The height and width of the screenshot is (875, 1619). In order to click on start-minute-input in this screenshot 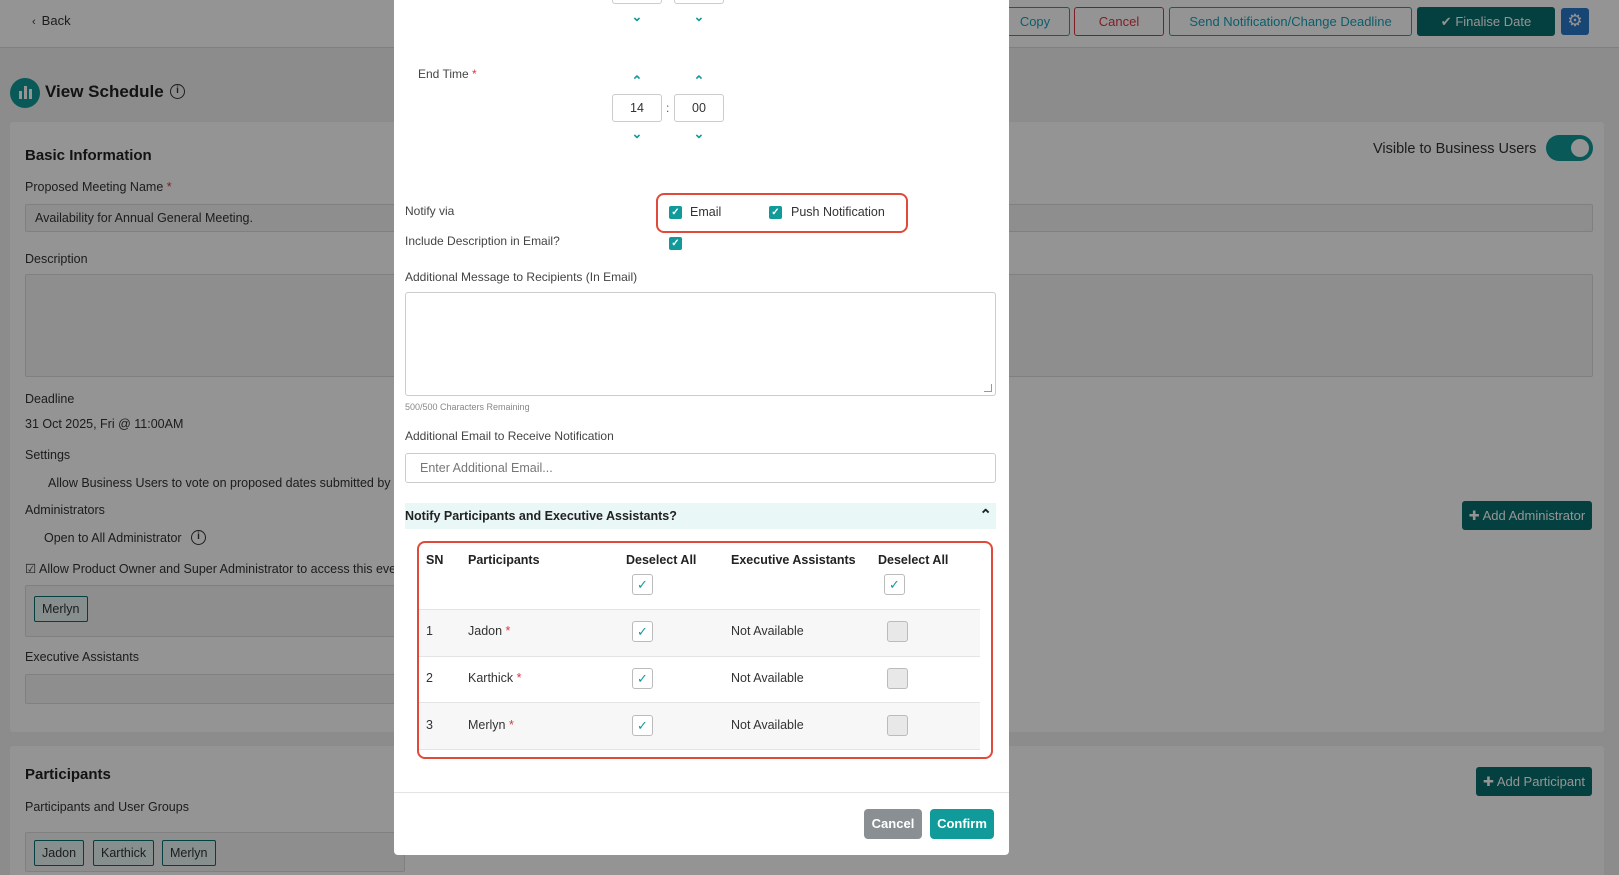, I will do `click(699, 2)`.